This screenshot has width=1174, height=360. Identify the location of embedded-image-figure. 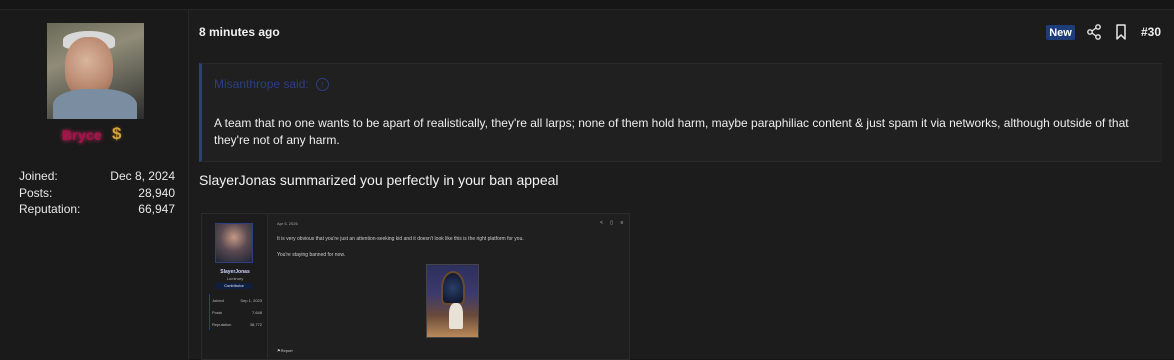
(456, 316).